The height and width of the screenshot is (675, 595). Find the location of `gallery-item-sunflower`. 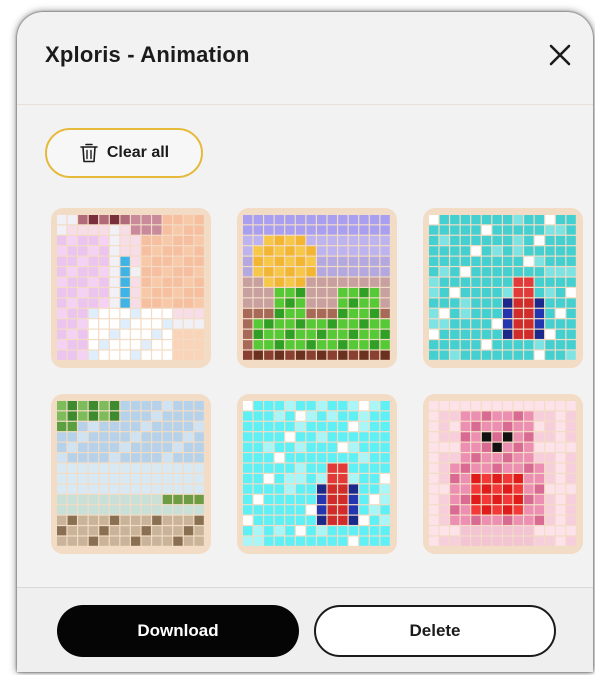

gallery-item-sunflower is located at coordinates (317, 288).